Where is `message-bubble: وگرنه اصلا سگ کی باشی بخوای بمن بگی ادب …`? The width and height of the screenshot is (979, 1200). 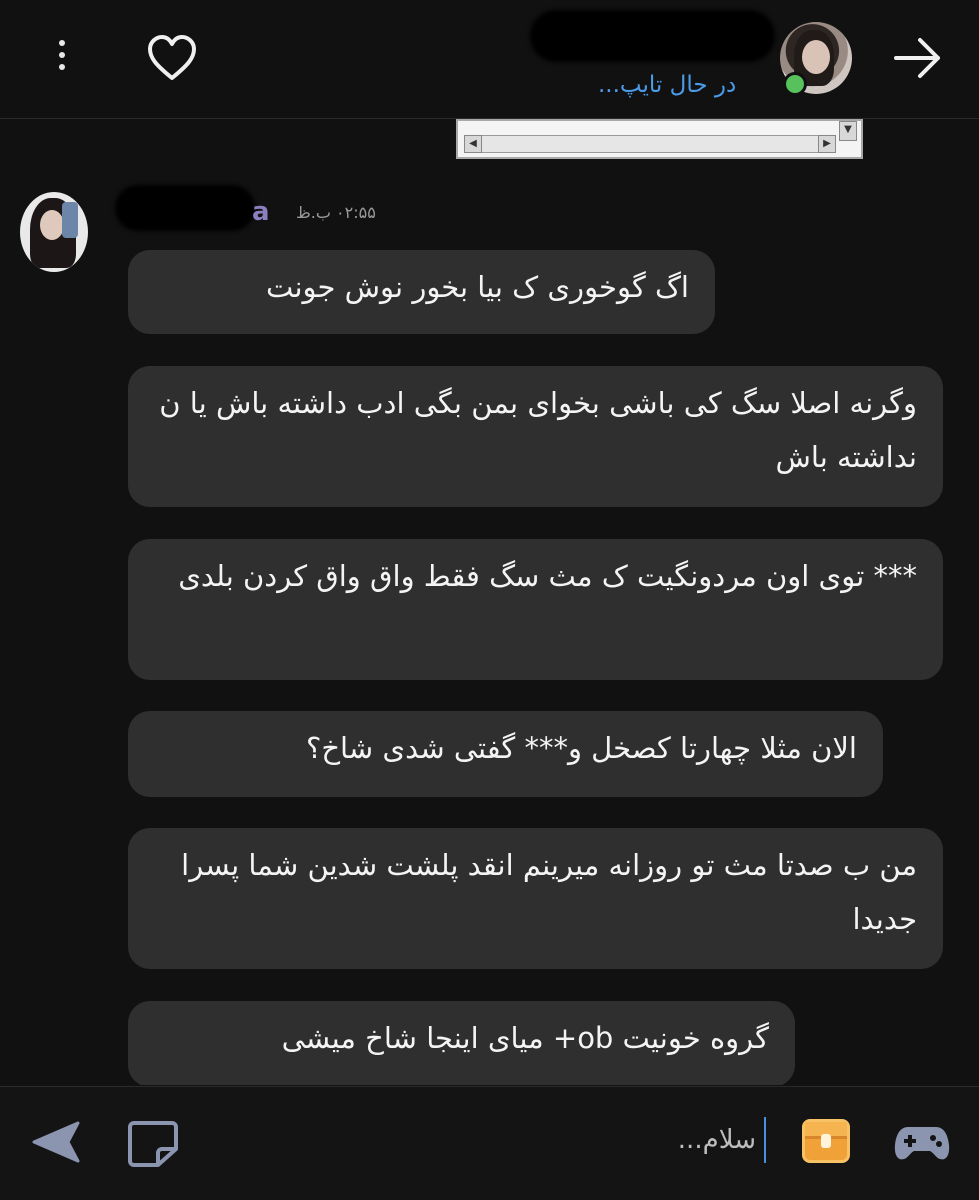
message-bubble: وگرنه اصلا سگ کی باشی بخوای بمن بگی ادب … is located at coordinates (535, 436).